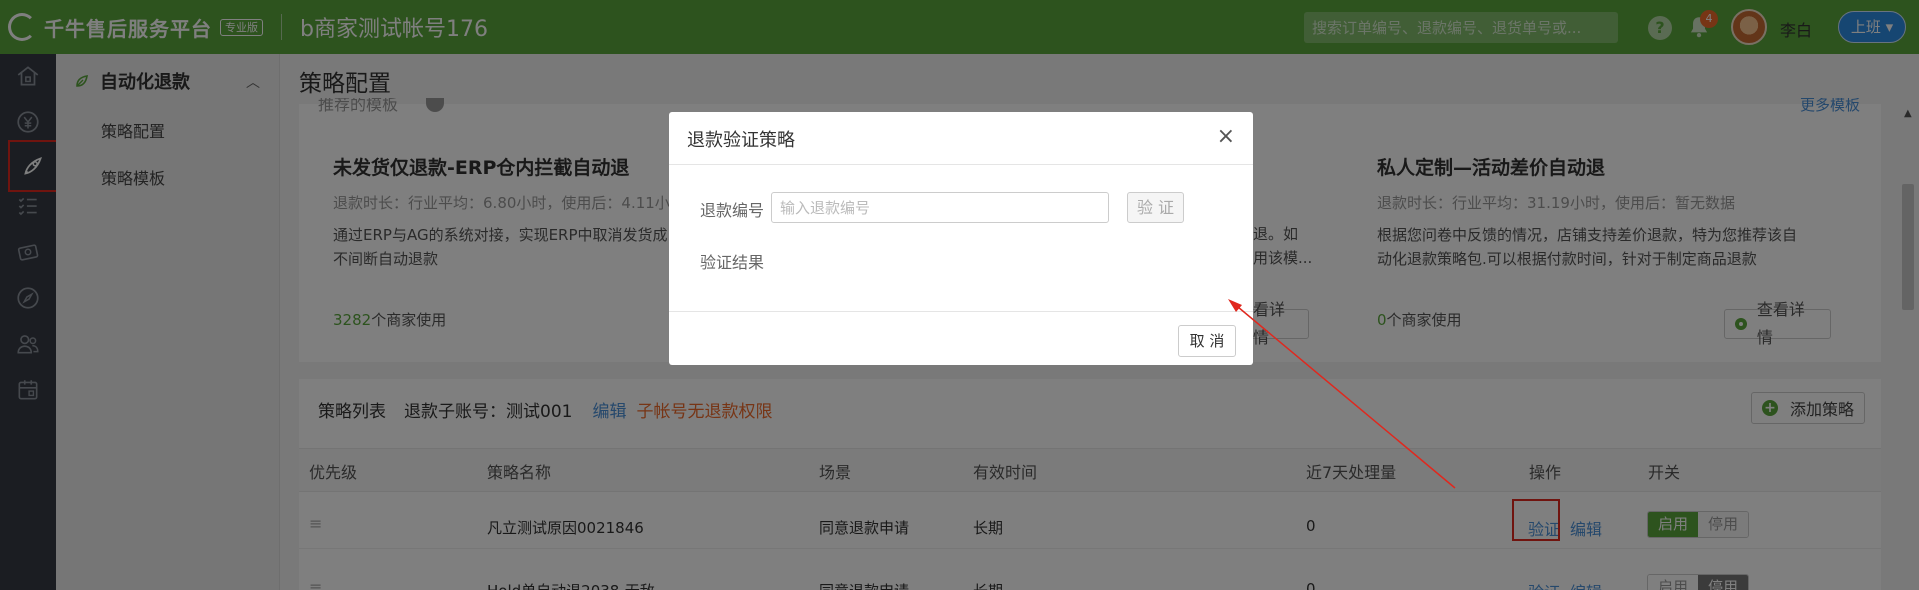 Image resolution: width=1919 pixels, height=590 pixels. What do you see at coordinates (1226, 136) in the screenshot?
I see `close-icon: ×` at bounding box center [1226, 136].